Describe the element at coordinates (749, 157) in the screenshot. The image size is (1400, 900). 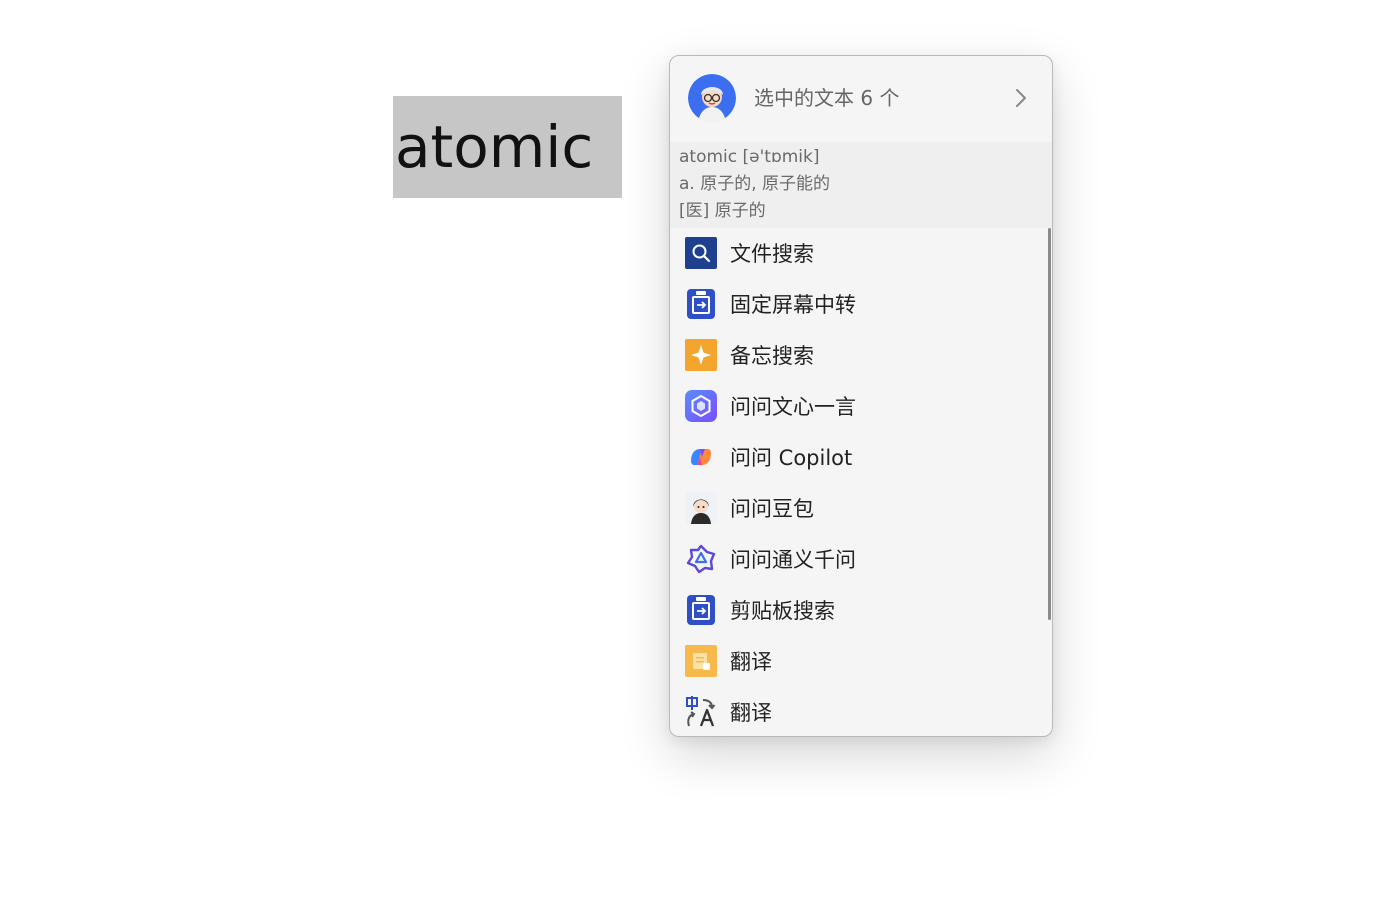
I see `dictionary-headword: atomic [ə'tɒmik]` at that location.